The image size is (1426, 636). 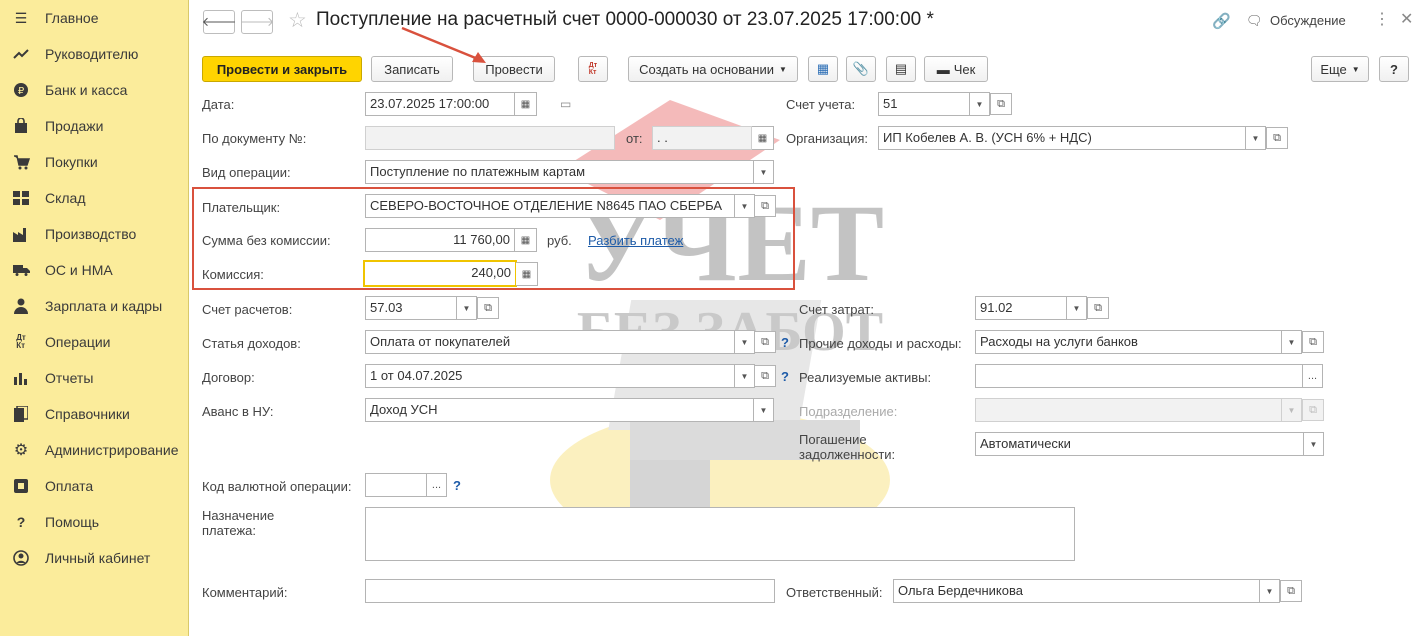 I want to click on structure-button: ▦, so click(x=823, y=69).